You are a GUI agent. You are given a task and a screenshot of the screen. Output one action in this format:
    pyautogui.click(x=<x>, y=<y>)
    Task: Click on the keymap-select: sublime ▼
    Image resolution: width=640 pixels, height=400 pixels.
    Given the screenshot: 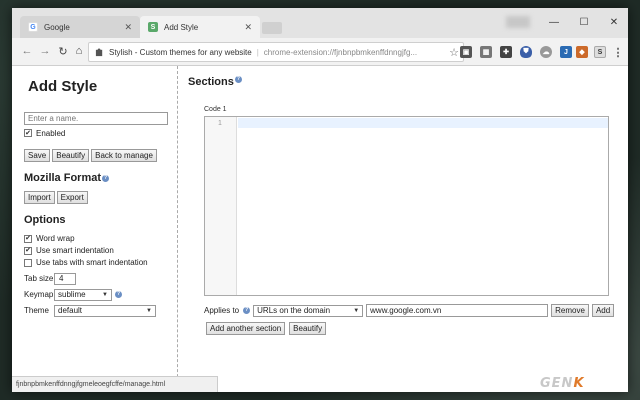 What is the action you would take?
    pyautogui.click(x=83, y=294)
    